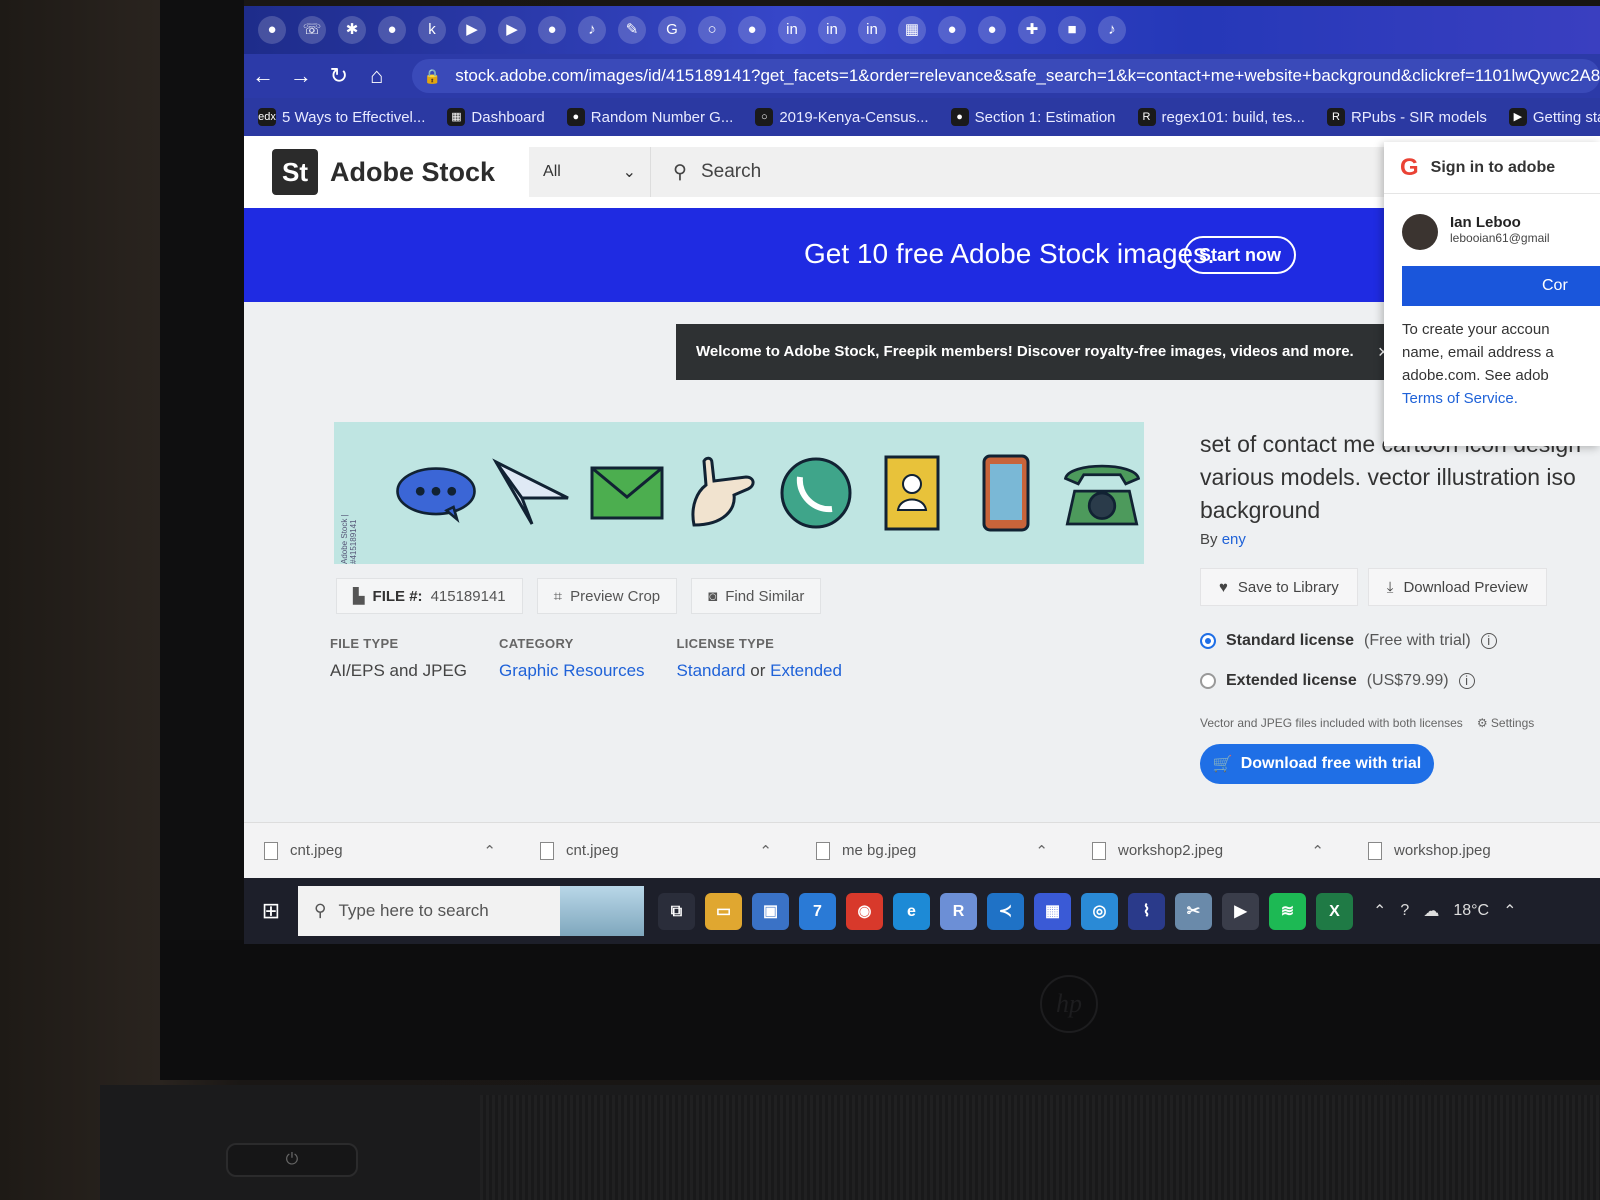  Describe the element at coordinates (1279, 587) in the screenshot. I see `save-to-library-button: ♥ Save to Library` at that location.